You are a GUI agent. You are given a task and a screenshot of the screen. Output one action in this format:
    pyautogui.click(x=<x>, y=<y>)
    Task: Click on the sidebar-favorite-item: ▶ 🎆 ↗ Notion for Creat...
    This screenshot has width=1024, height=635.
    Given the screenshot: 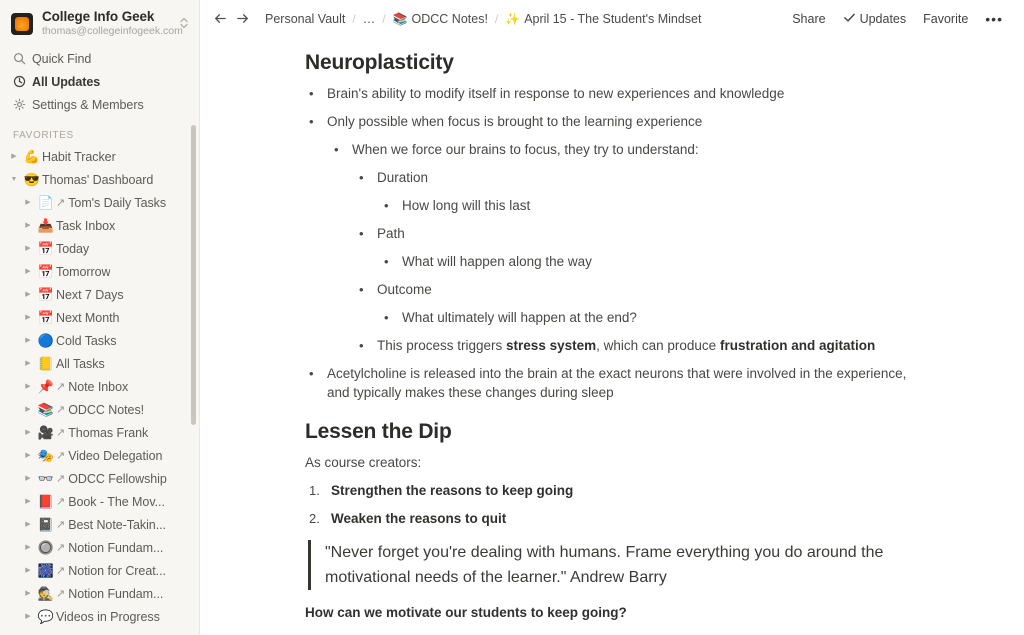 What is the action you would take?
    pyautogui.click(x=100, y=570)
    